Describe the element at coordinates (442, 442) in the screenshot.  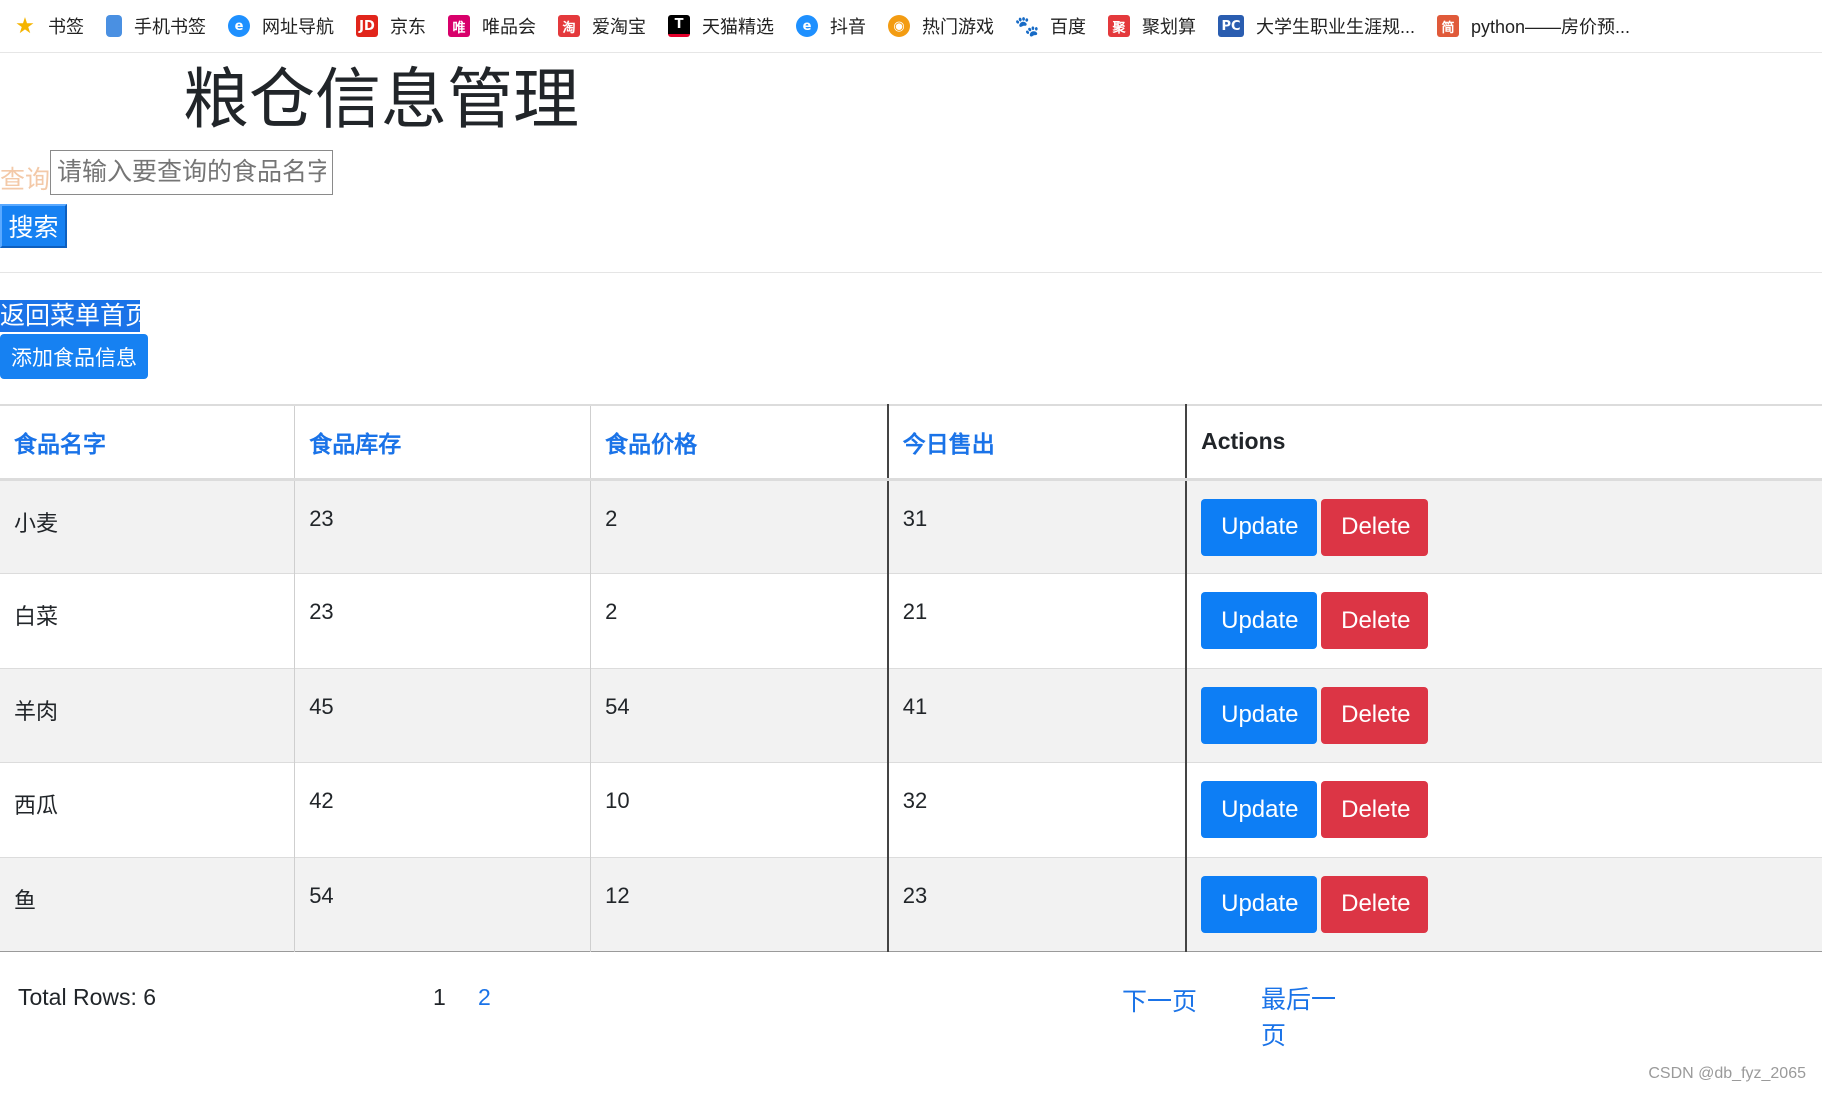
I see `header-food-stock: 食品库存` at that location.